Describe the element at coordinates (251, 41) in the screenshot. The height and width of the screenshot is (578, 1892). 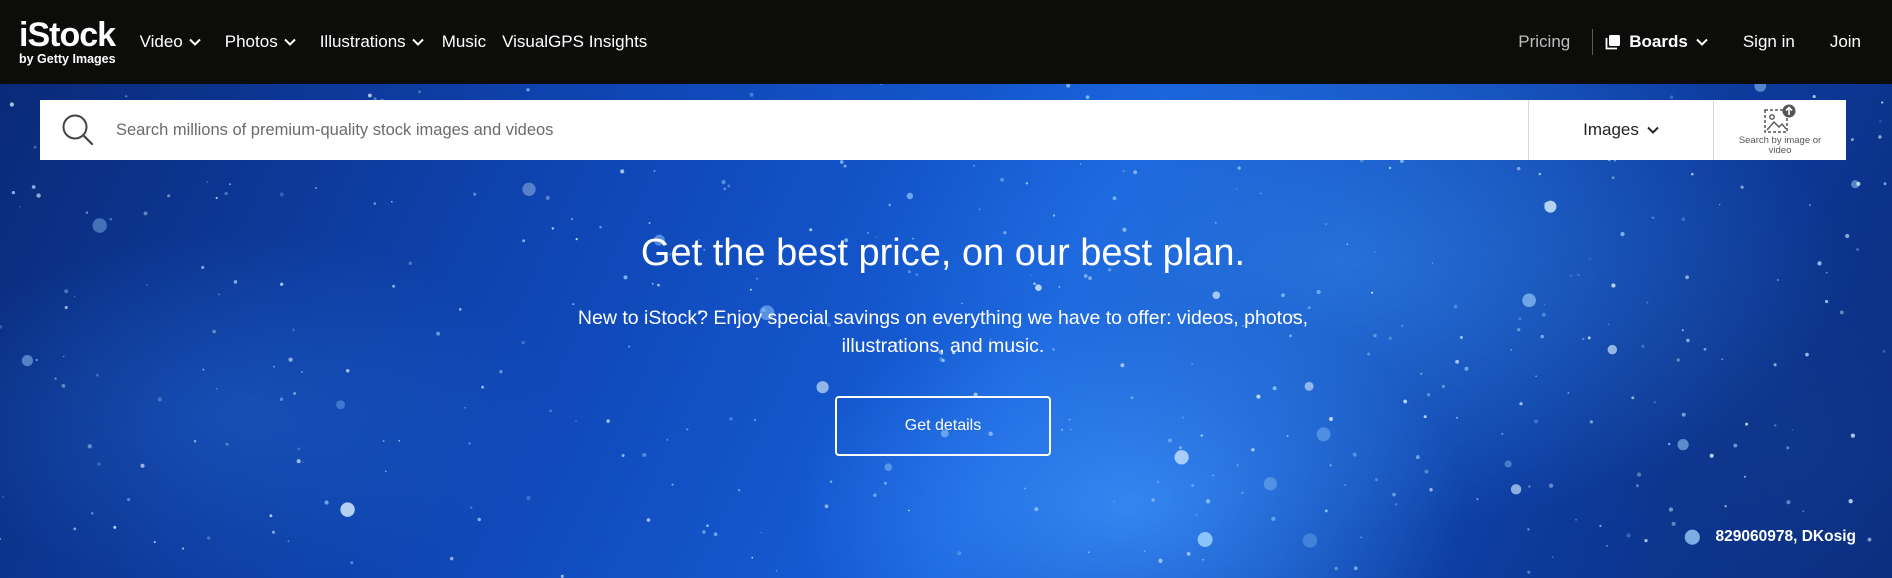
I see `nav-item-label: Photos` at that location.